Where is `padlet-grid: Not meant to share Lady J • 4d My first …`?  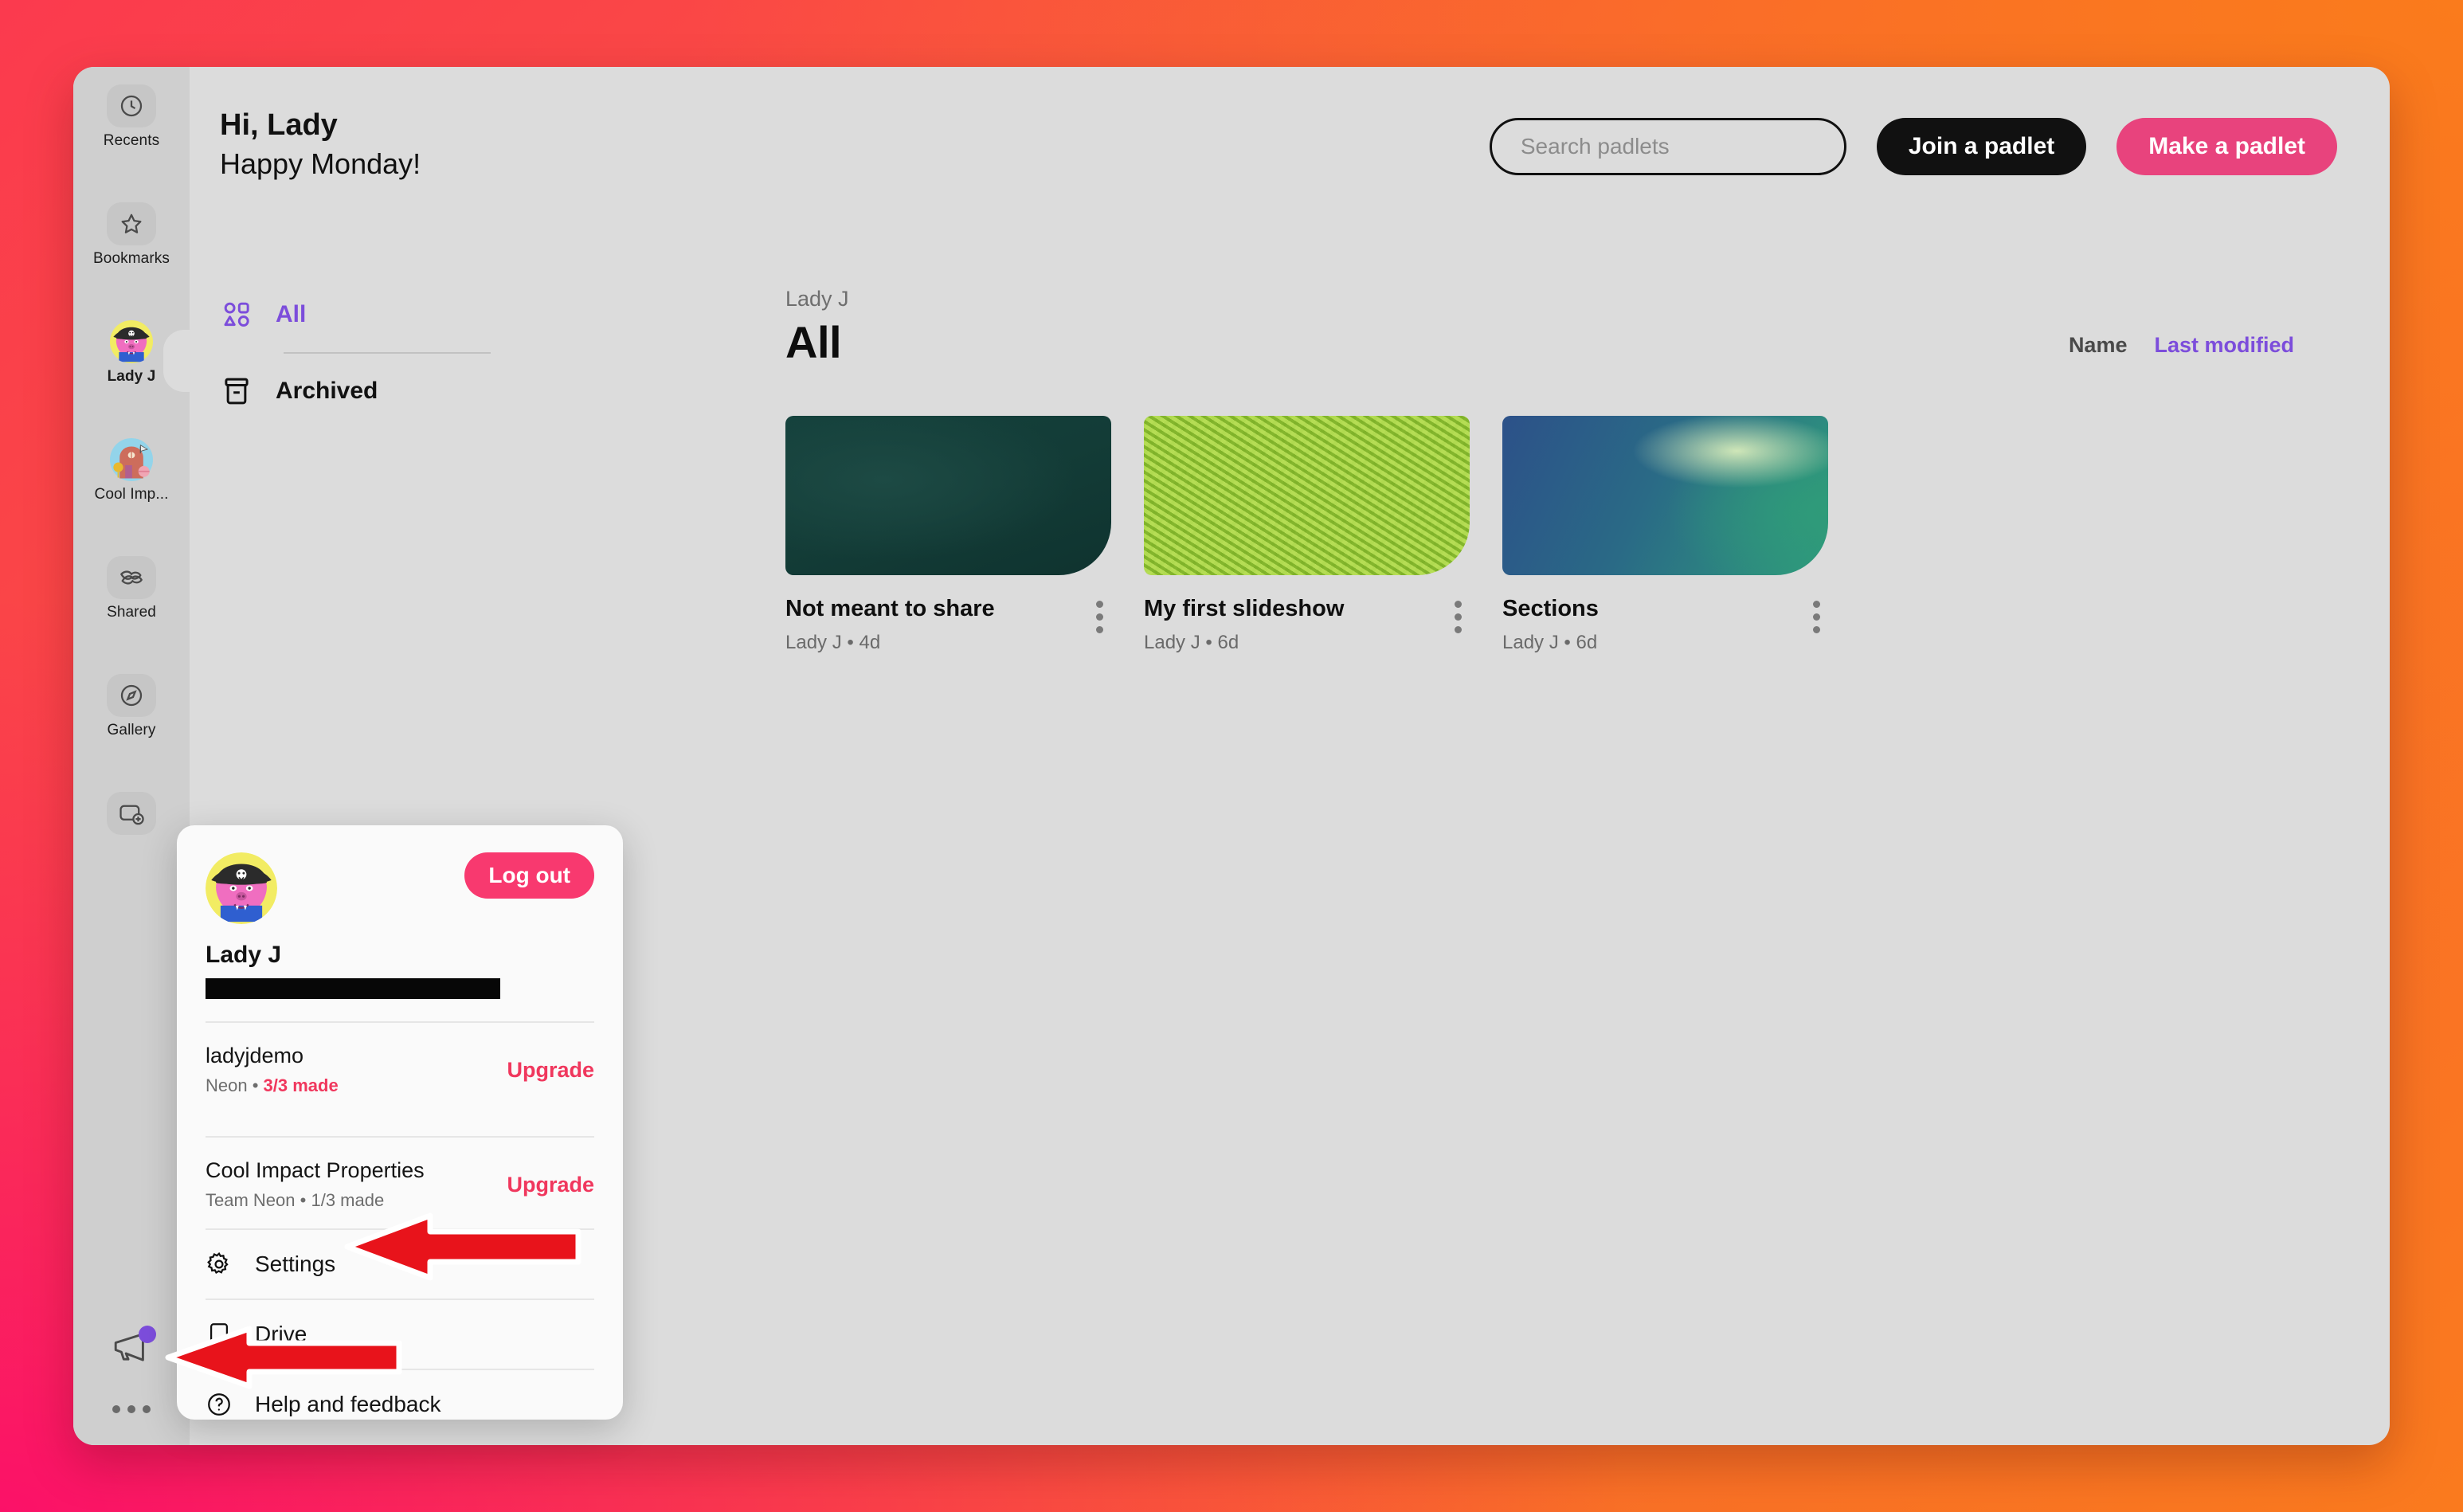
padlet-grid: Not meant to share Lady J • 4d My first … is located at coordinates (1570, 535).